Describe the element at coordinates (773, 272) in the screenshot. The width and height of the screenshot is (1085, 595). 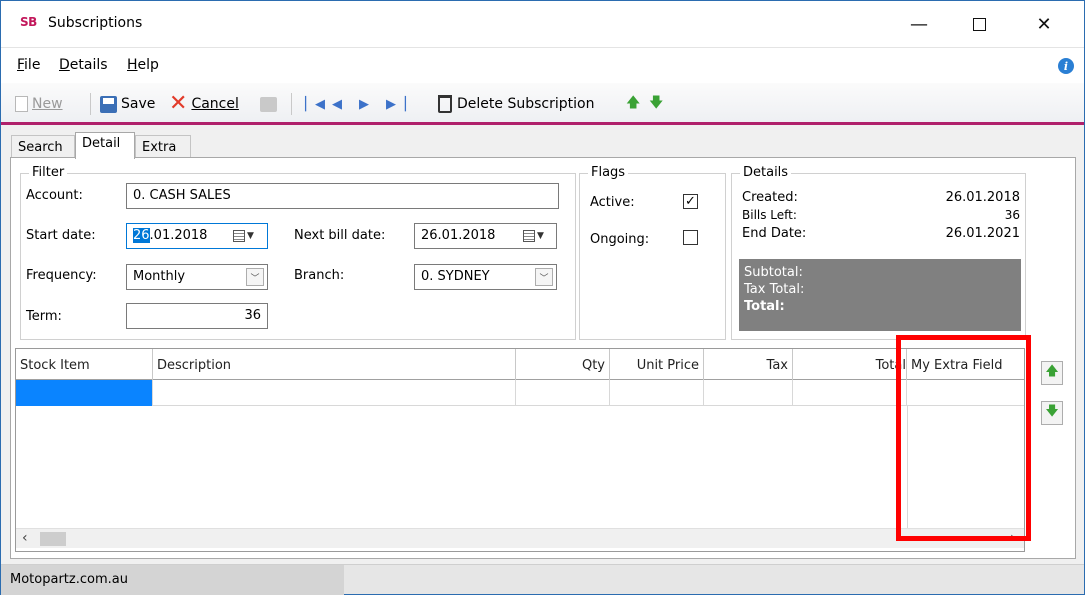
I see `subtotal-label: Subtotal:` at that location.